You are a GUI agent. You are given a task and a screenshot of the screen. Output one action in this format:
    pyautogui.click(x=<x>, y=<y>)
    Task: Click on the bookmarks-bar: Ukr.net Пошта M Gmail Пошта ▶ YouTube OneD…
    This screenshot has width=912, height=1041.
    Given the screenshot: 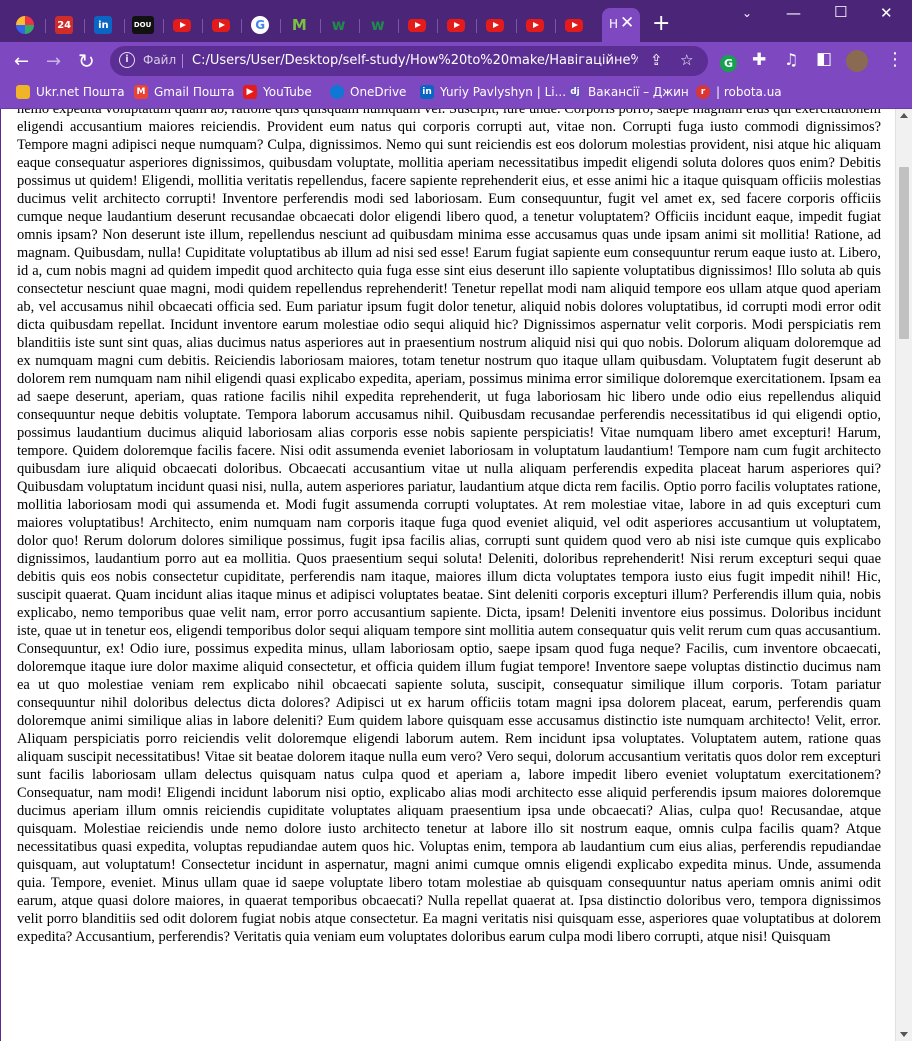 What is the action you would take?
    pyautogui.click(x=456, y=94)
    